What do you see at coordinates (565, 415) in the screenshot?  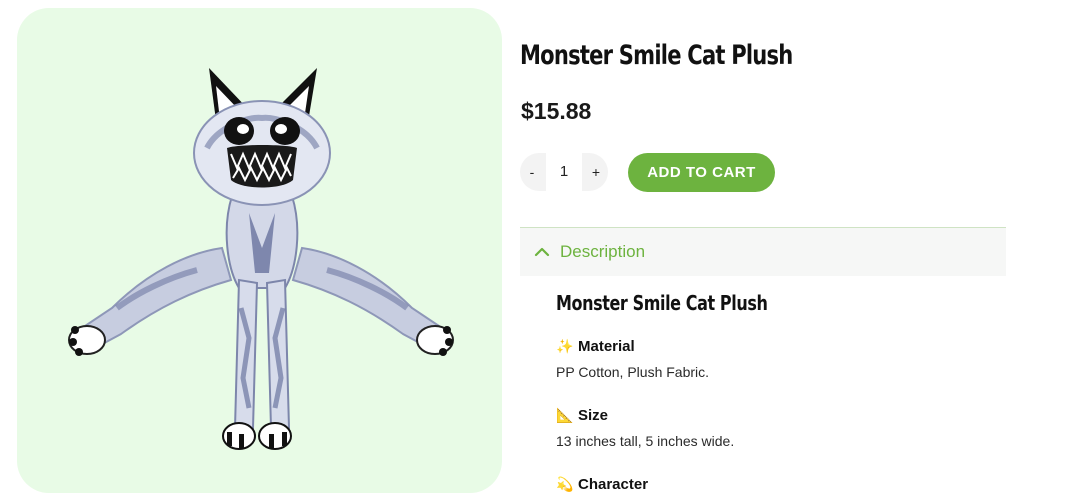 I see `triangular-ruler-icon: 📐` at bounding box center [565, 415].